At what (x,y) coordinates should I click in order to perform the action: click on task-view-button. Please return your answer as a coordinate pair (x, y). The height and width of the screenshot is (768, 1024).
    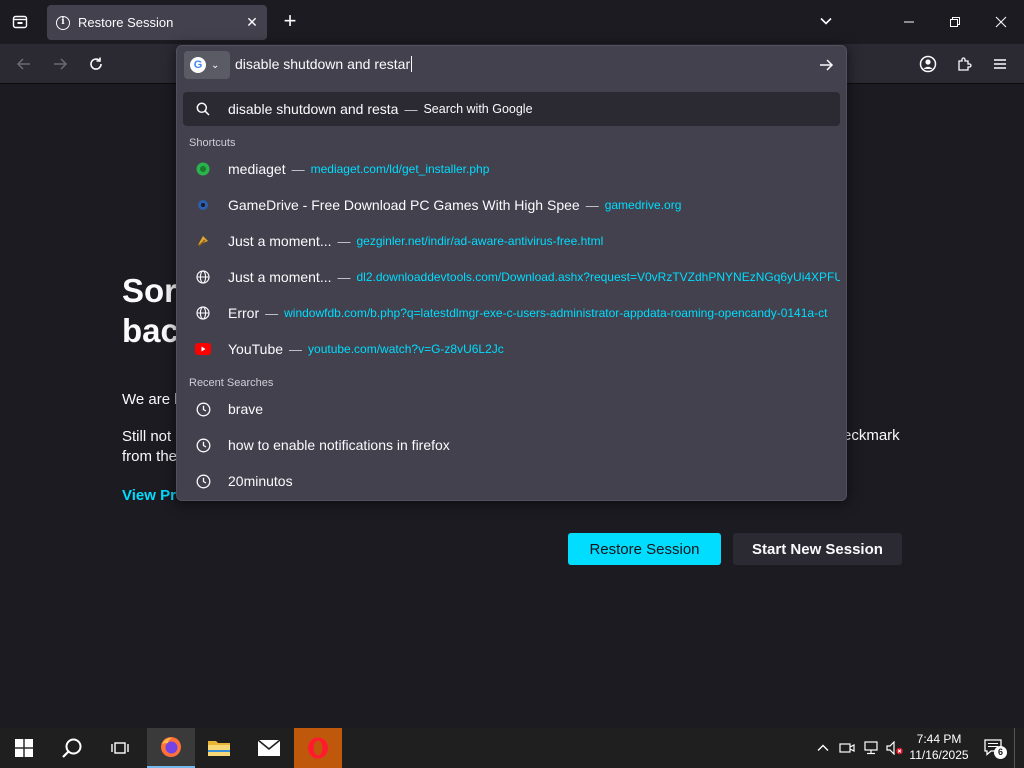
    Looking at the image, I should click on (120, 748).